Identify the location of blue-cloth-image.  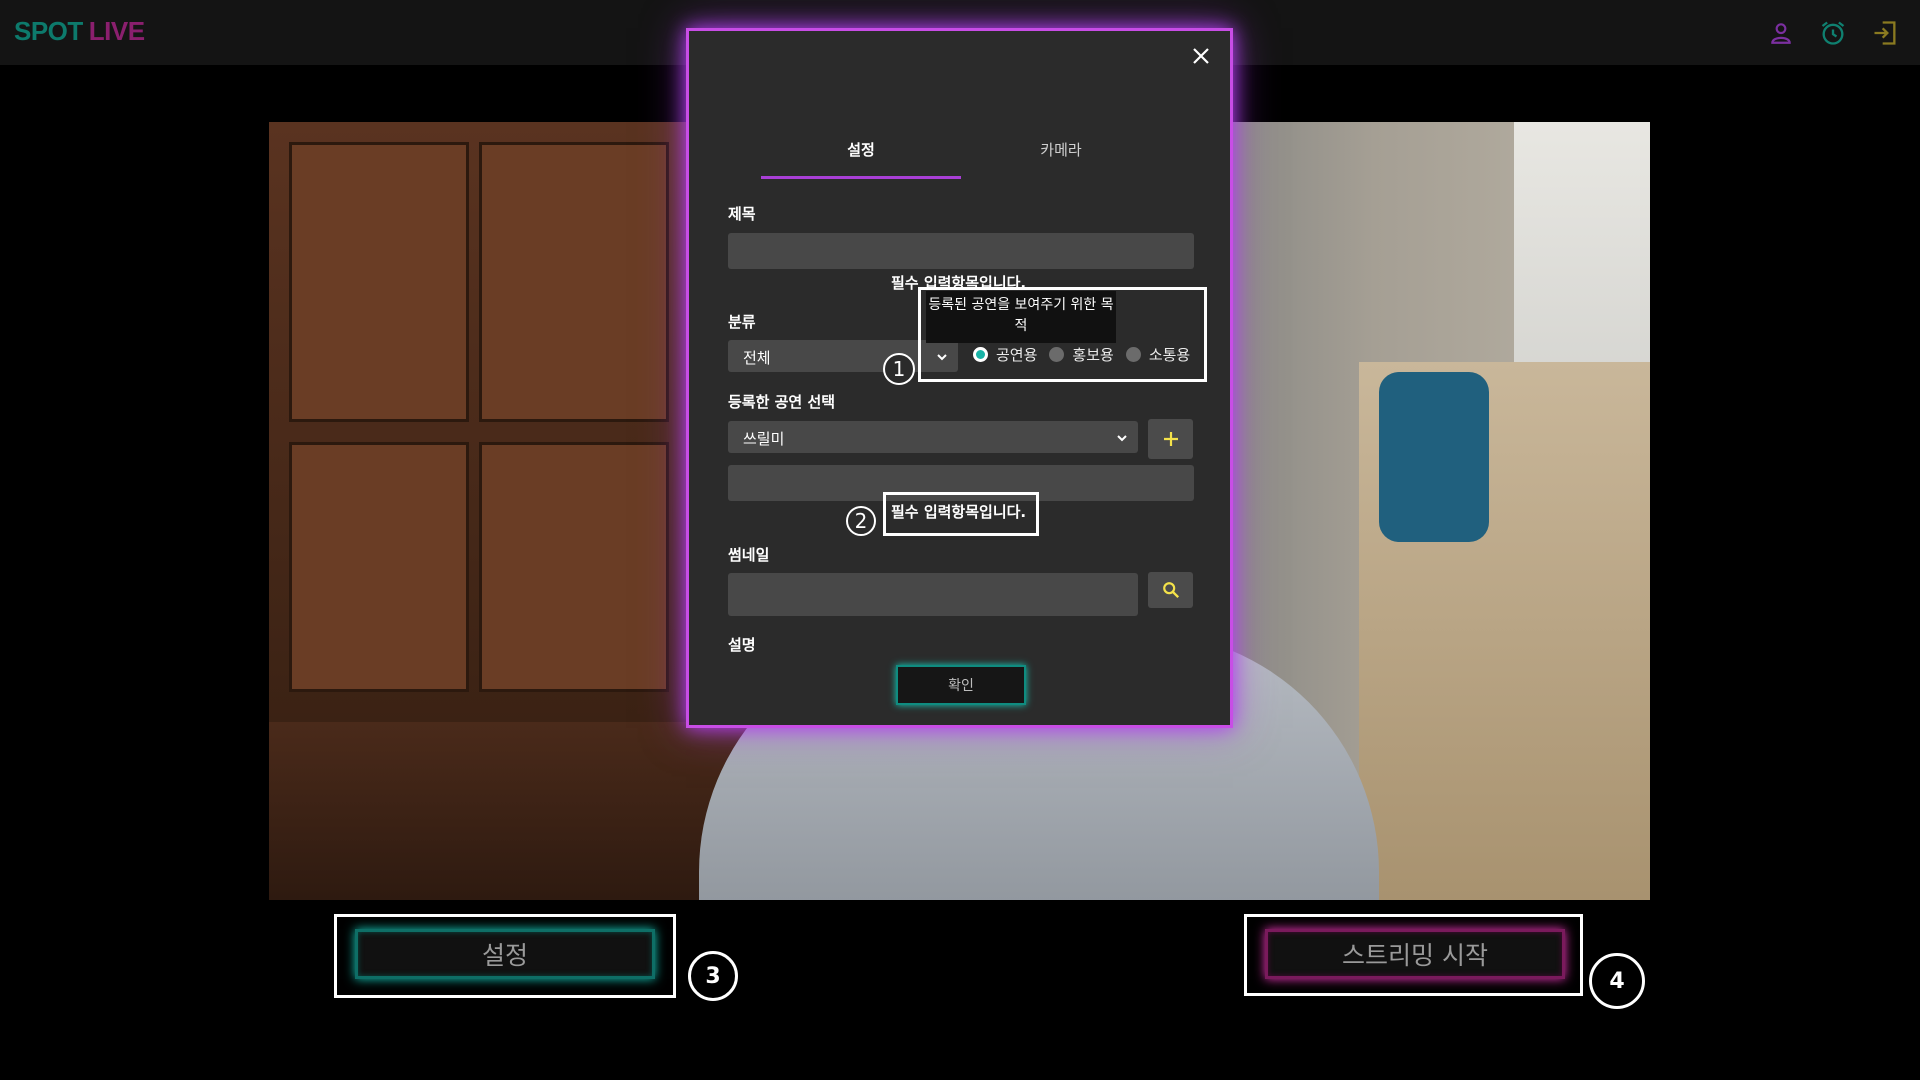
(1434, 457).